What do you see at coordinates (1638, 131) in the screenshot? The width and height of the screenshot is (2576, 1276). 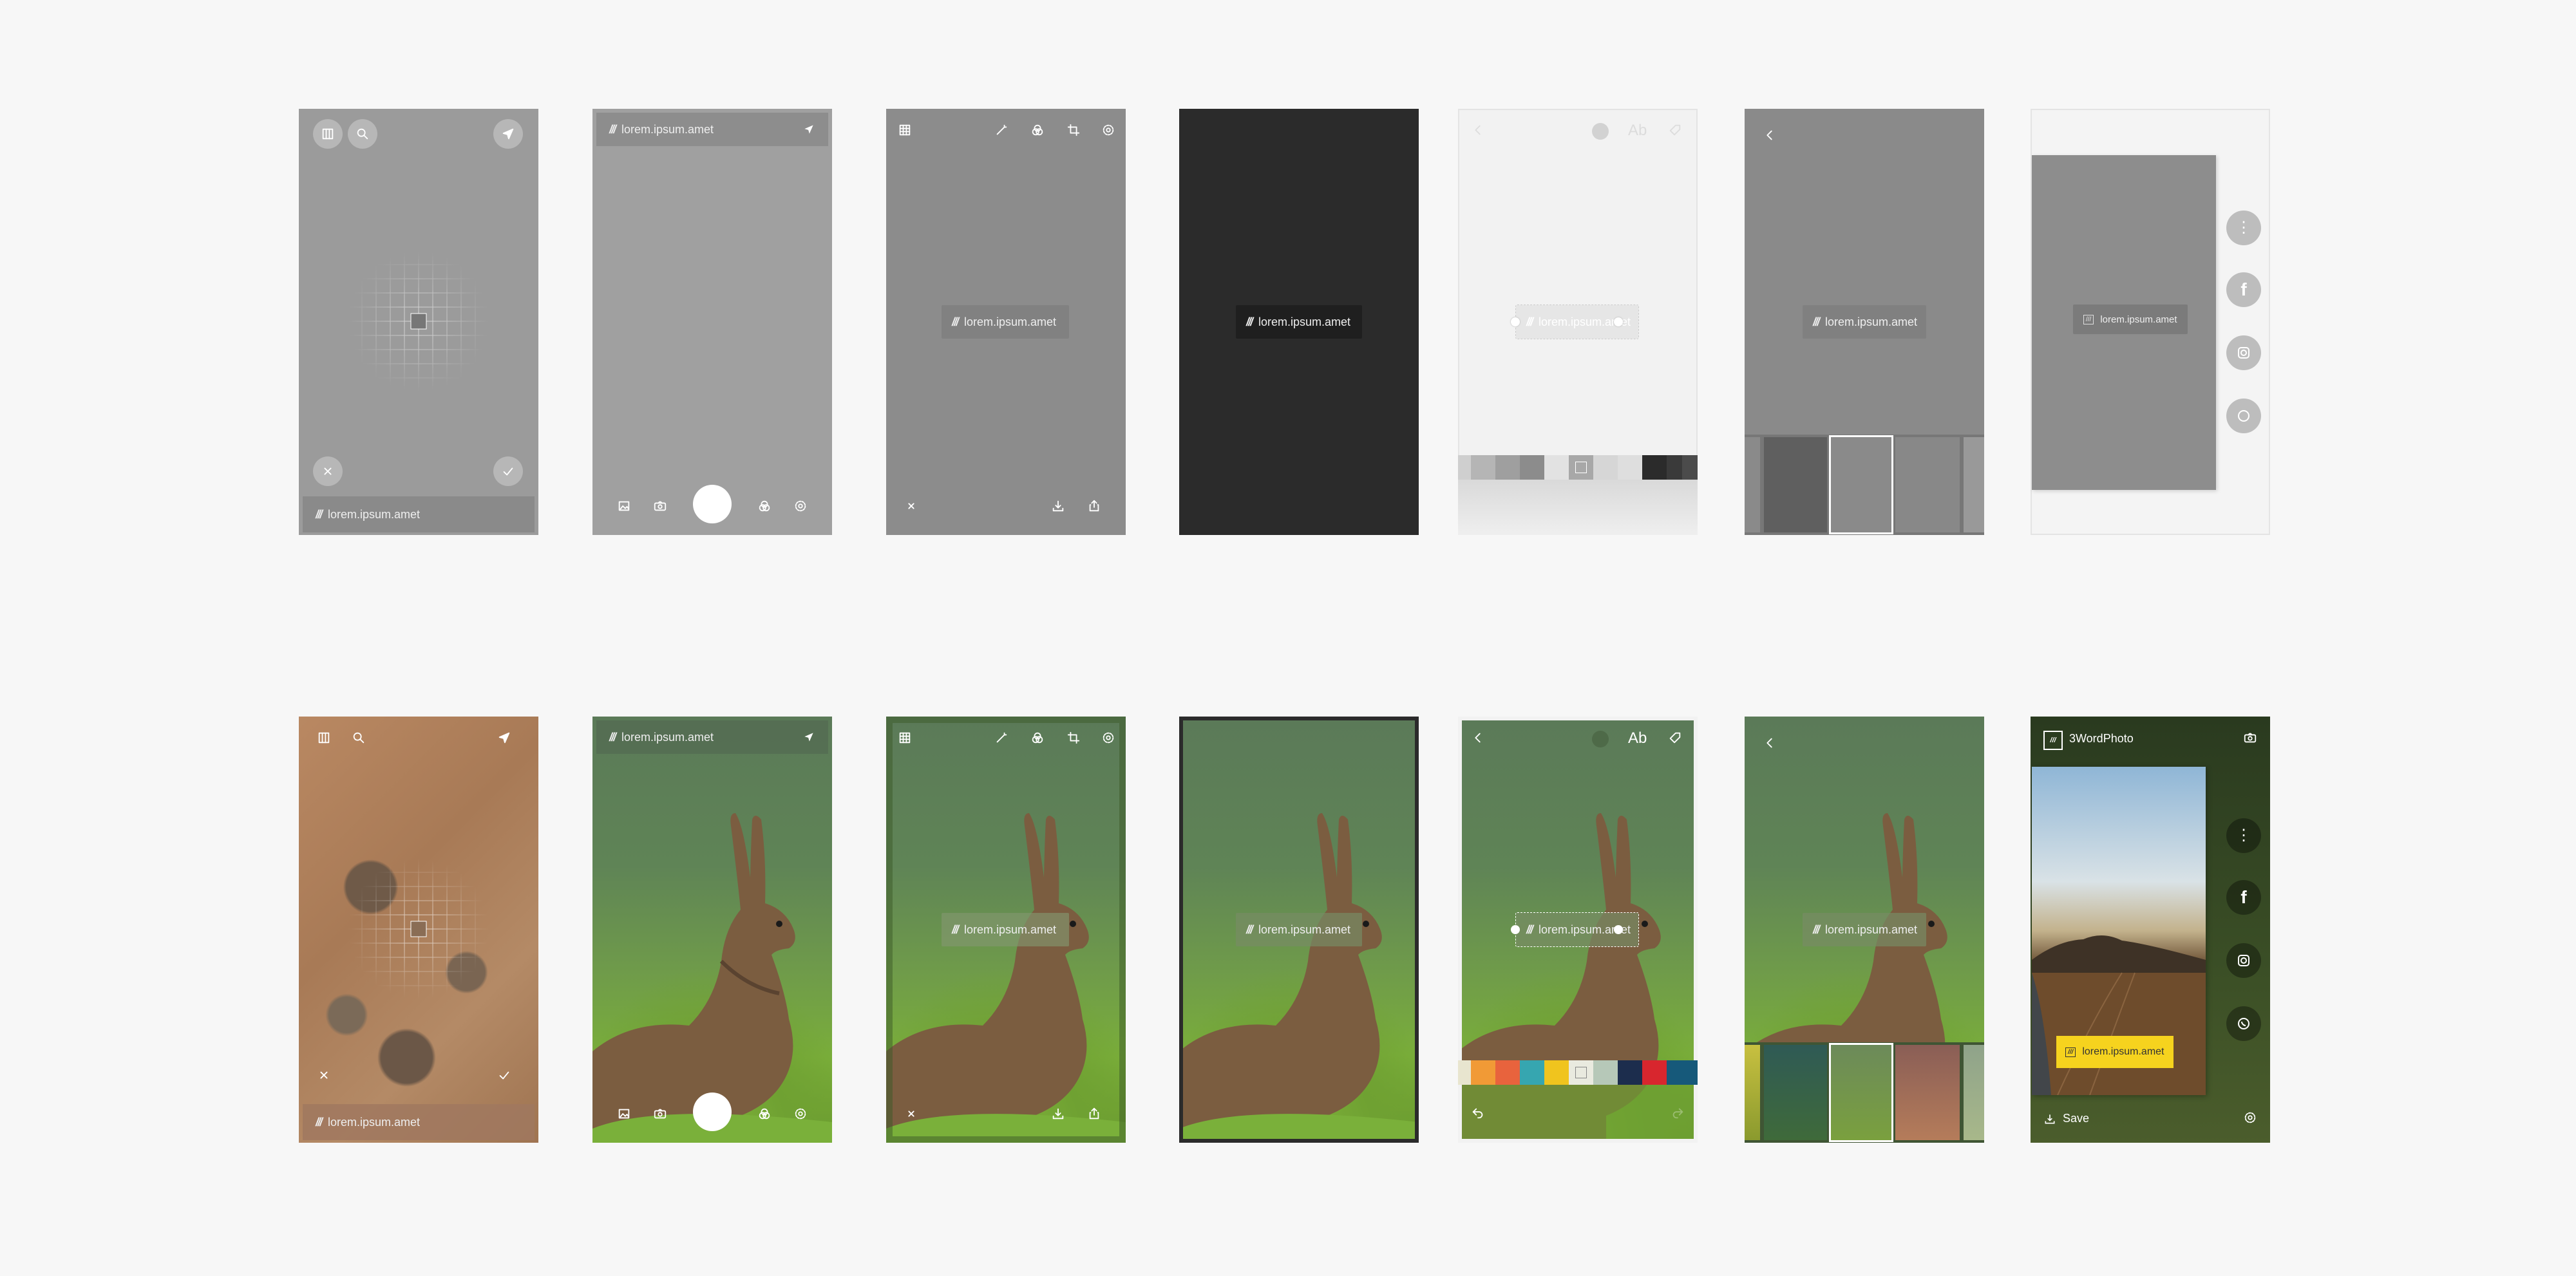 I see `text-tool: Ab` at bounding box center [1638, 131].